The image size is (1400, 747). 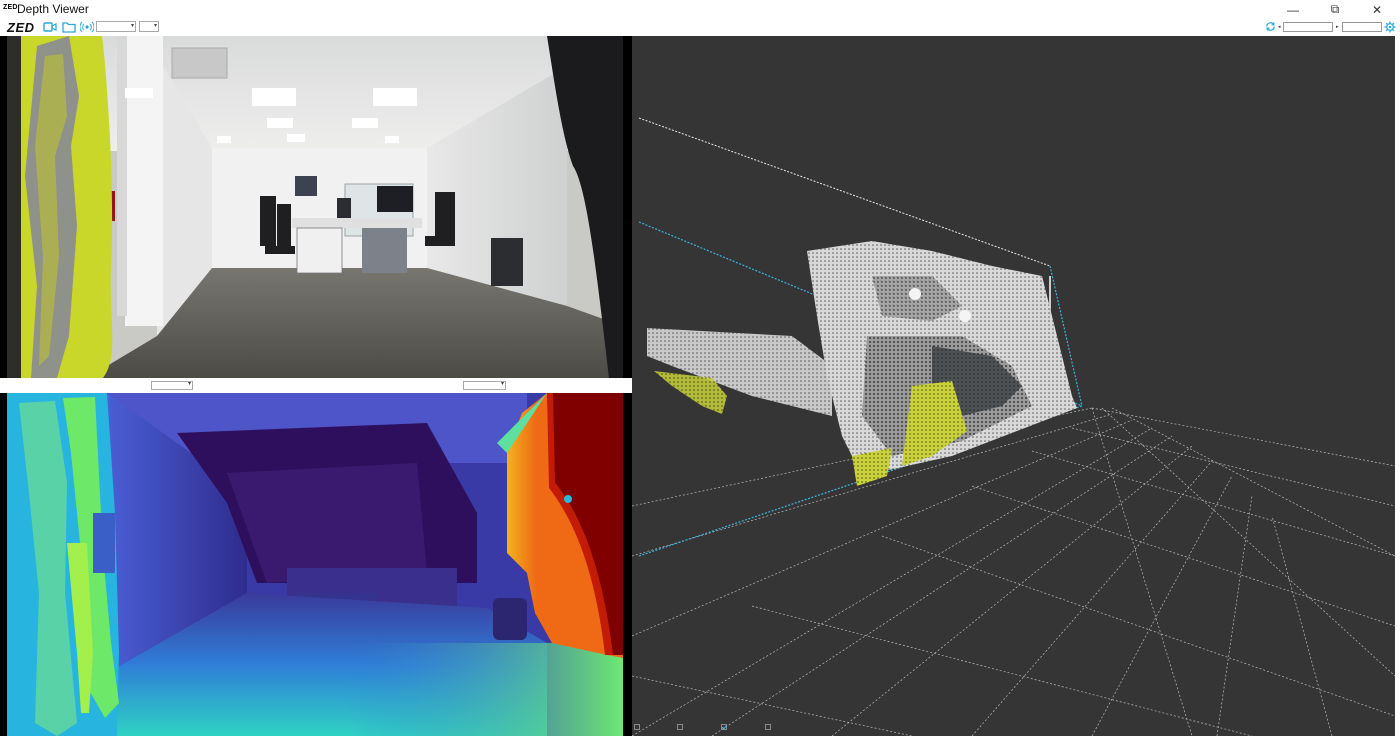 What do you see at coordinates (700, 741) in the screenshot?
I see `status-bar` at bounding box center [700, 741].